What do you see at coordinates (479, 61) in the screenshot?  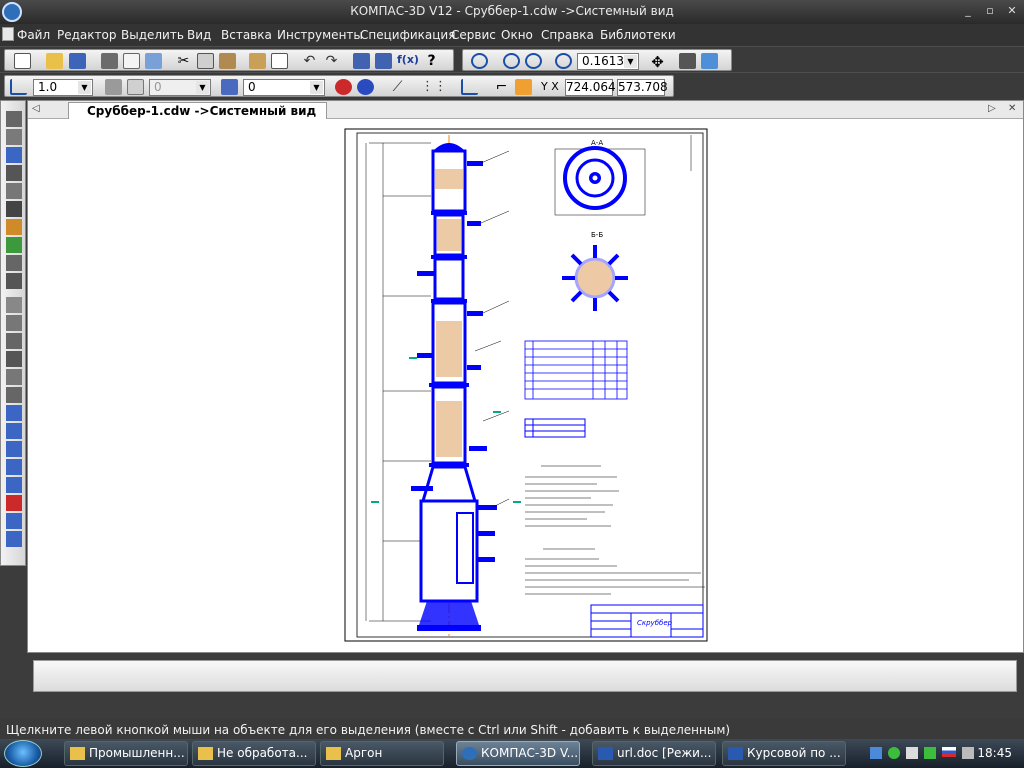 I see `zoom-window-icon` at bounding box center [479, 61].